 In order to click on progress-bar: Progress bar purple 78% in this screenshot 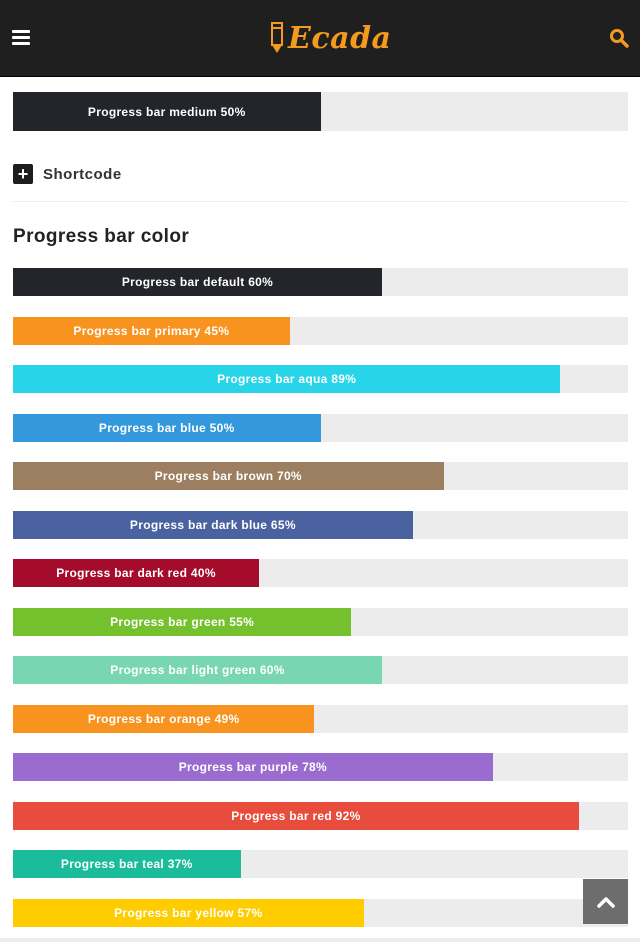, I will do `click(320, 767)`.